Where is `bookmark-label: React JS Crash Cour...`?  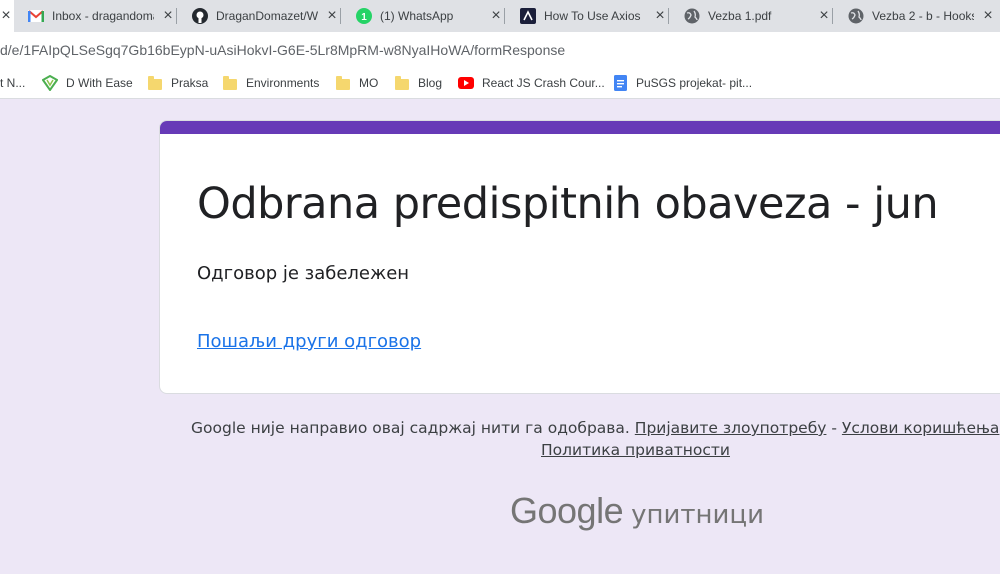 bookmark-label: React JS Crash Cour... is located at coordinates (543, 83).